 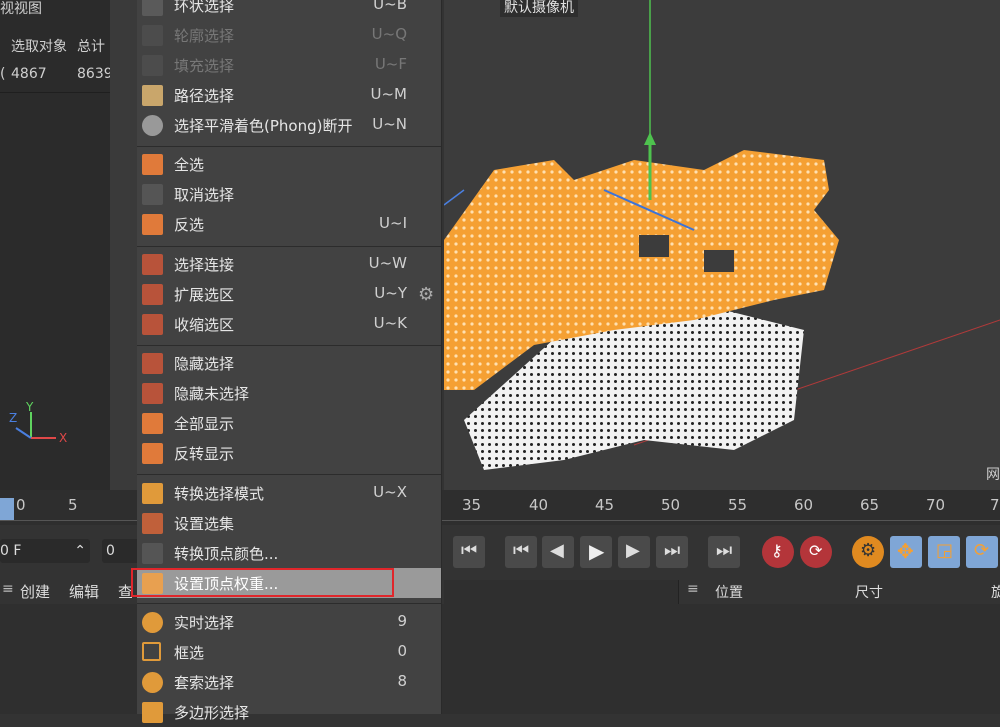 What do you see at coordinates (289, 423) in the screenshot?
I see `menu-item-unhide-all: 全部显示` at bounding box center [289, 423].